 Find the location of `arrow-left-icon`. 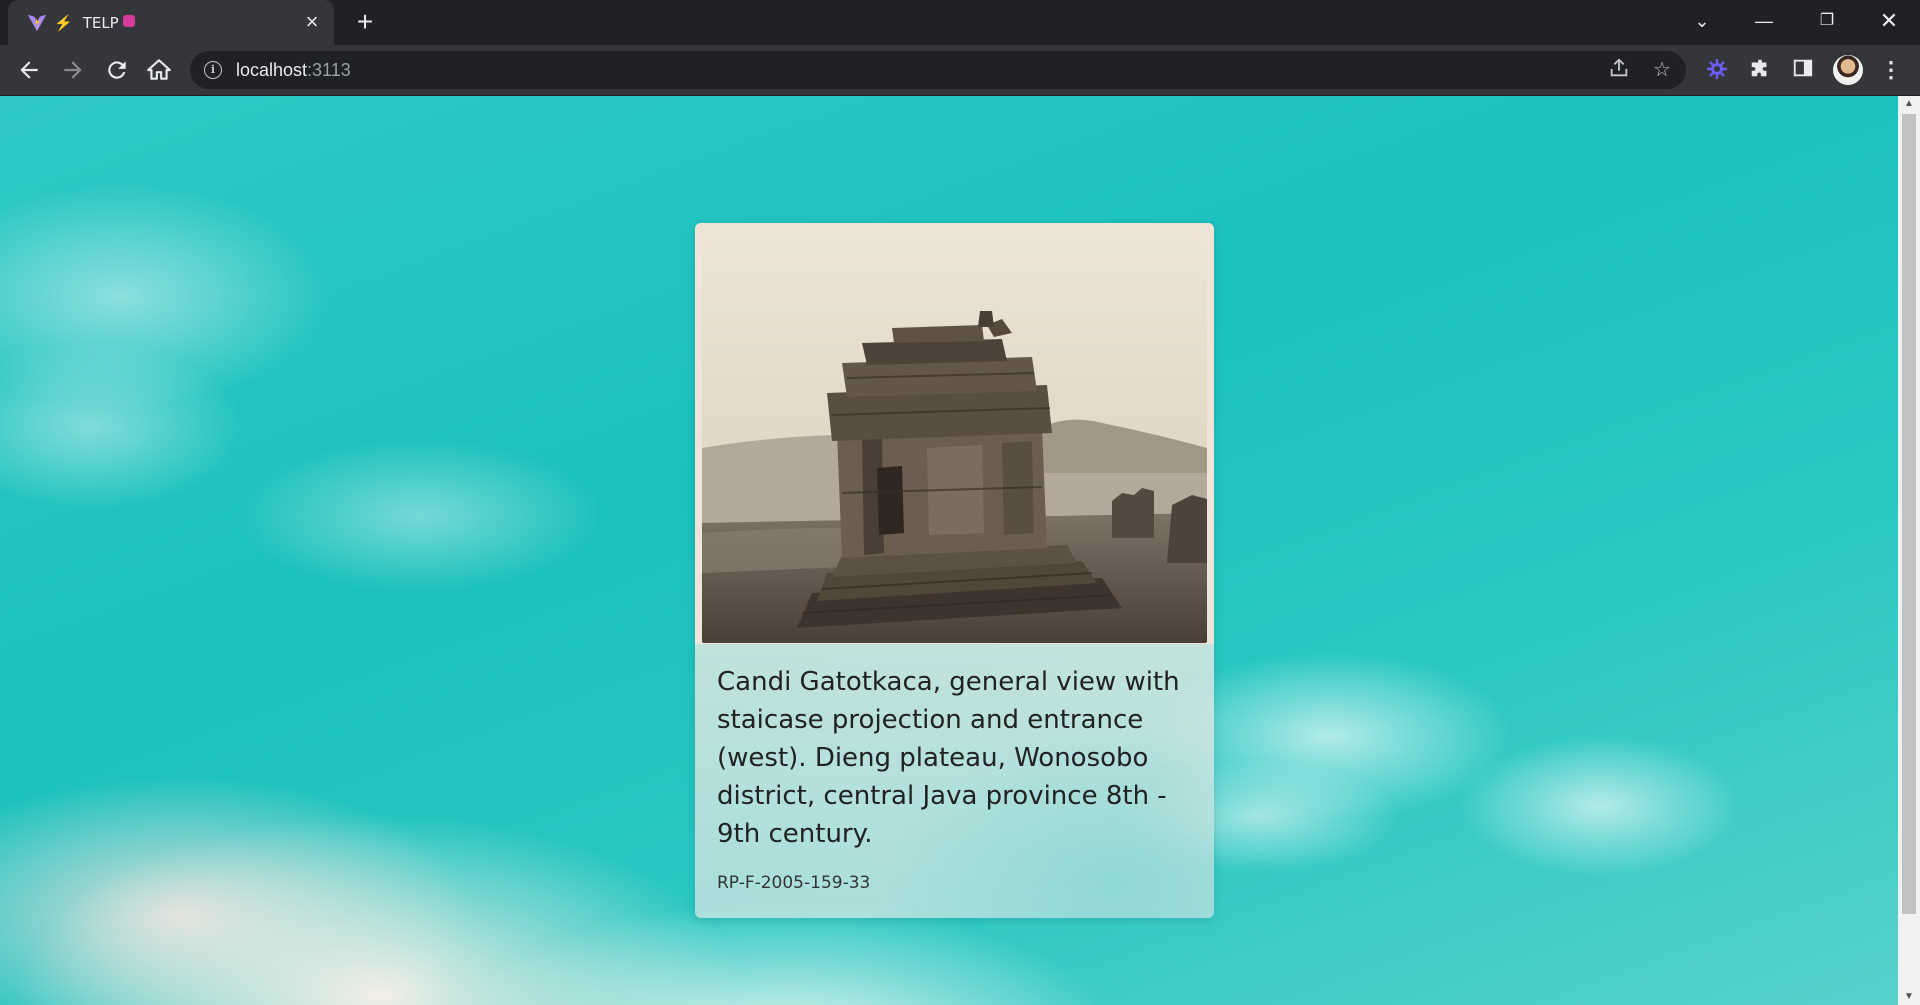

arrow-left-icon is located at coordinates (29, 70).